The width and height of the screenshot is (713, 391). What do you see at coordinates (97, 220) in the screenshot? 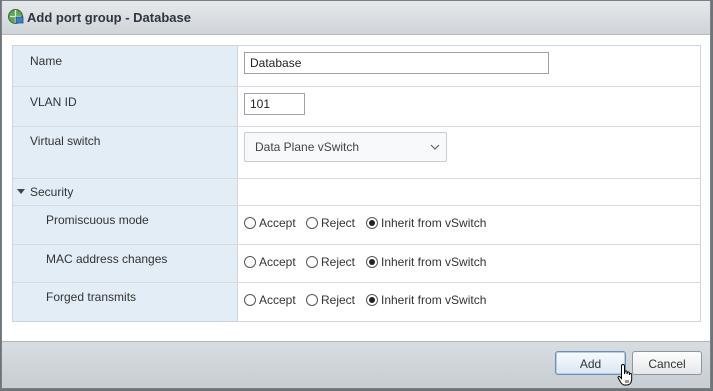
I see `promiscuous-mode-label: Promiscuous mode` at bounding box center [97, 220].